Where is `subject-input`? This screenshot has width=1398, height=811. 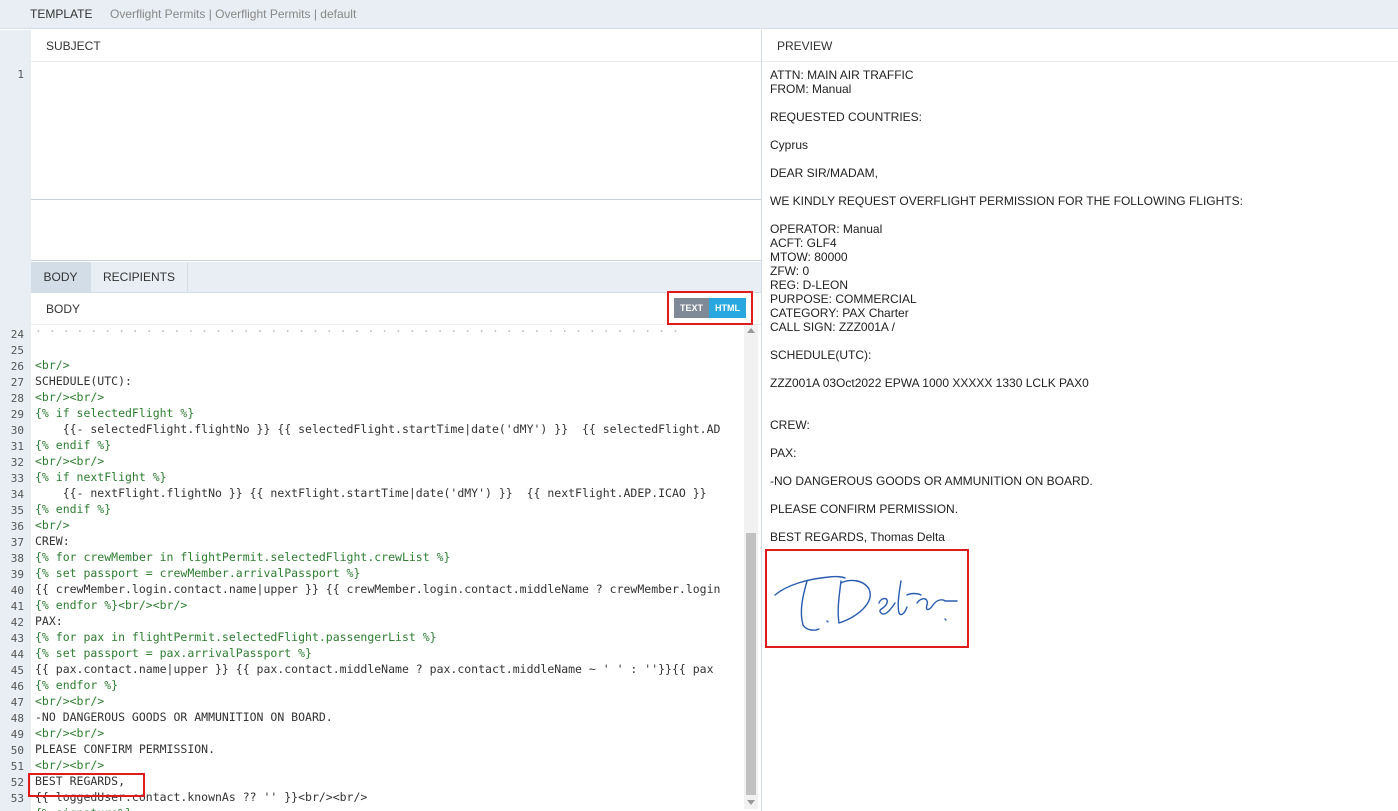
subject-input is located at coordinates (396, 131).